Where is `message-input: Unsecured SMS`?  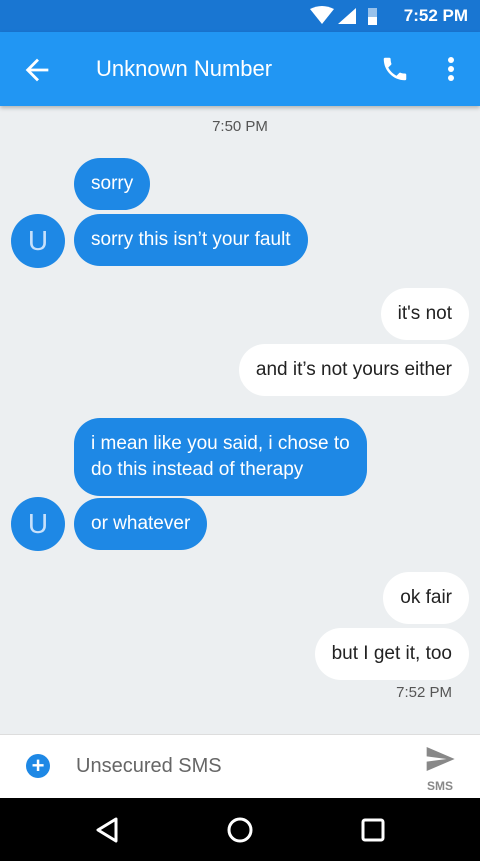 message-input: Unsecured SMS is located at coordinates (149, 766).